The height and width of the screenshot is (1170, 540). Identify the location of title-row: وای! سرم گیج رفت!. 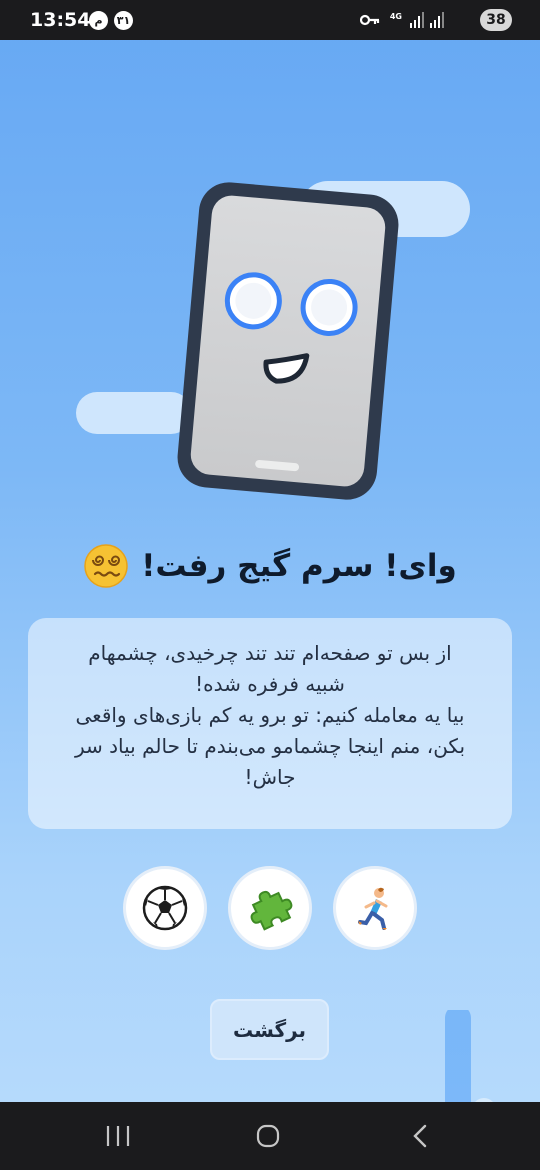
(270, 566).